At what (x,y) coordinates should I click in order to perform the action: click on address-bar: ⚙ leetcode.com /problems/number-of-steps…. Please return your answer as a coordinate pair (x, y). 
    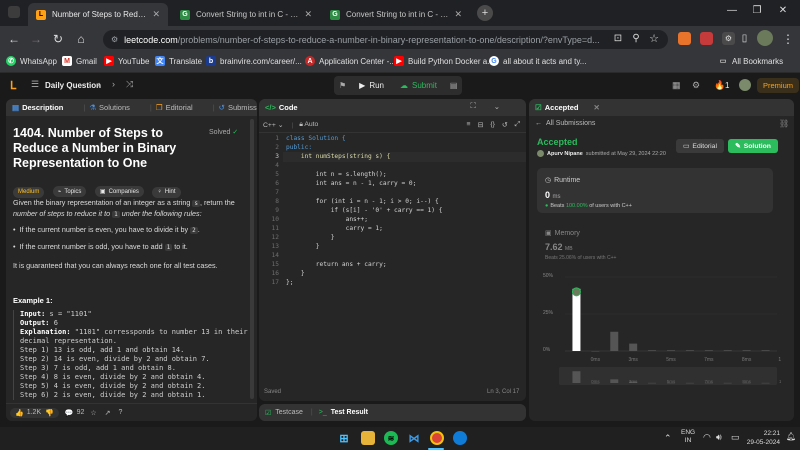
    Looking at the image, I should click on (385, 39).